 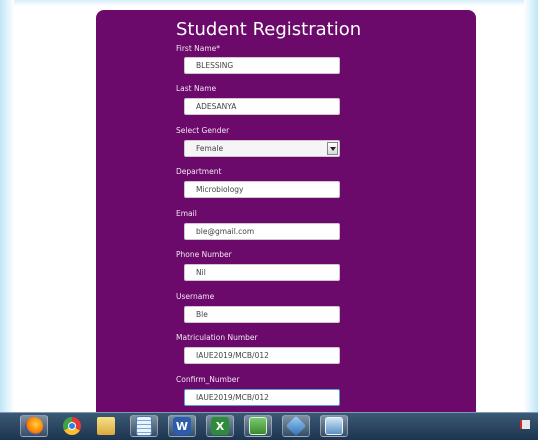 What do you see at coordinates (269, 29) in the screenshot?
I see `form-title: Student Registration` at bounding box center [269, 29].